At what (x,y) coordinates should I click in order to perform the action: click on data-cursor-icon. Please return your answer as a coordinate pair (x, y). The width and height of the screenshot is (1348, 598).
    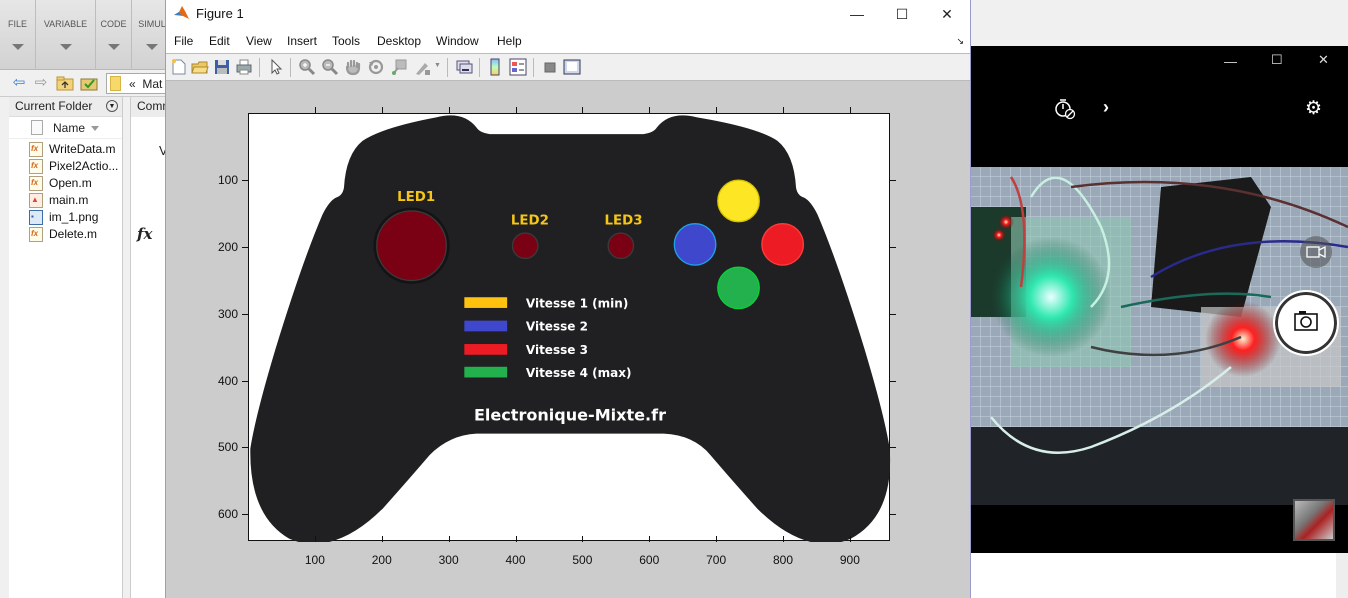
    Looking at the image, I should click on (399, 67).